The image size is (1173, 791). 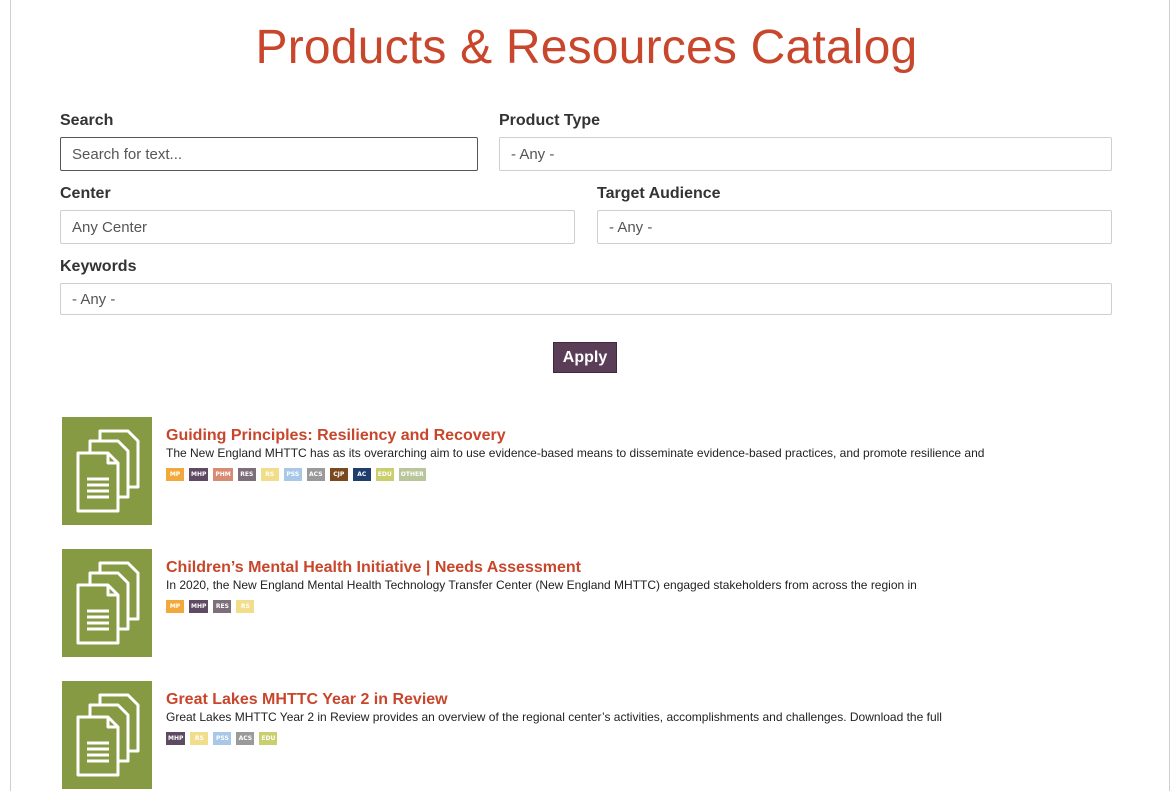 I want to click on apply-button: Apply, so click(x=585, y=357).